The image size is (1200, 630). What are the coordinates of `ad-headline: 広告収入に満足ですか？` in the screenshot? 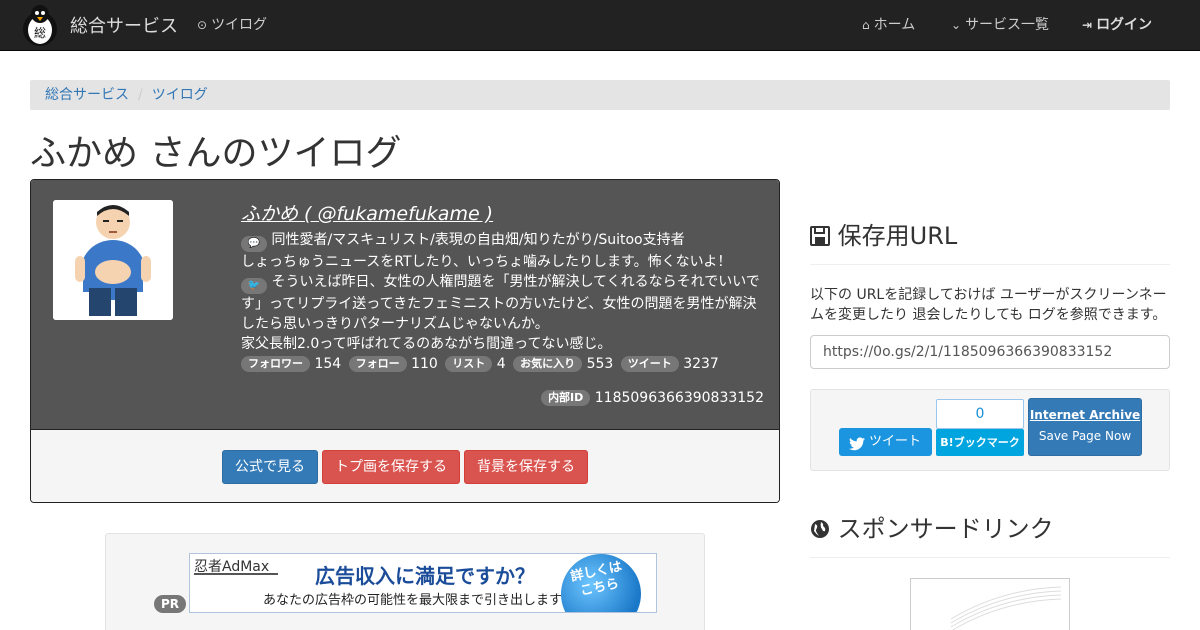 It's located at (425, 576).